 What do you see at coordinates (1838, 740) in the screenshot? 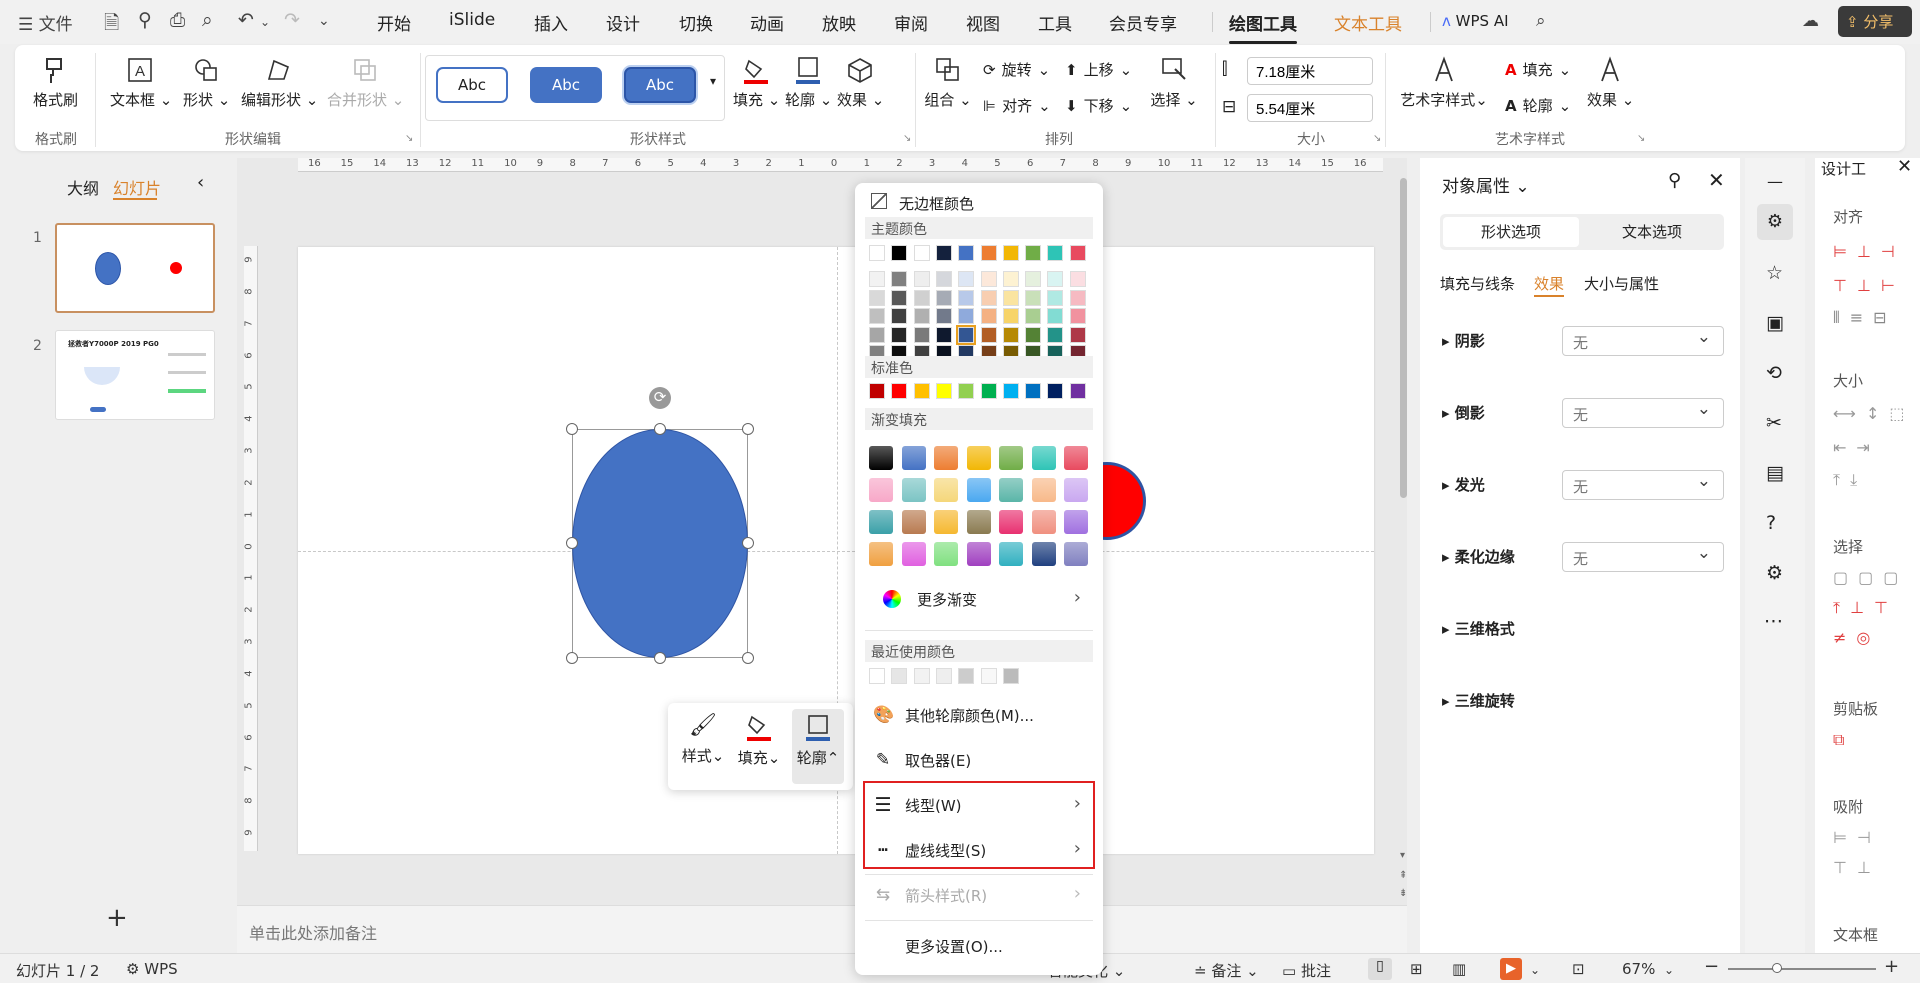
I see `copy-icon: ⧉` at bounding box center [1838, 740].